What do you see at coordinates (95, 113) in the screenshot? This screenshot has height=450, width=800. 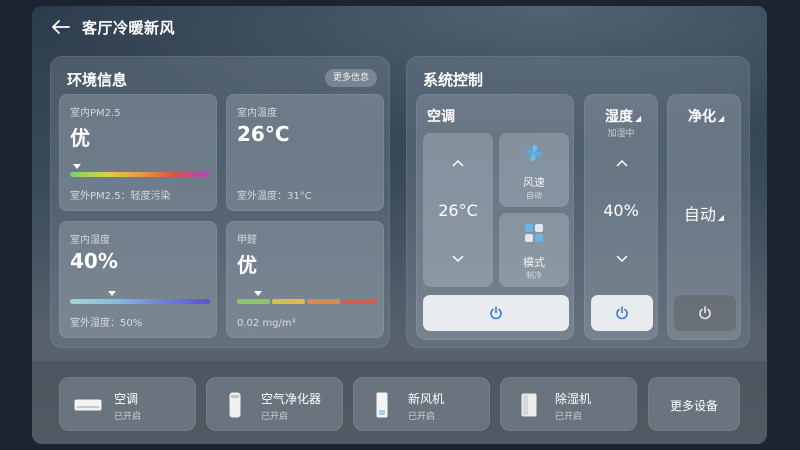 I see `pm25-label: 室内PM2.5` at bounding box center [95, 113].